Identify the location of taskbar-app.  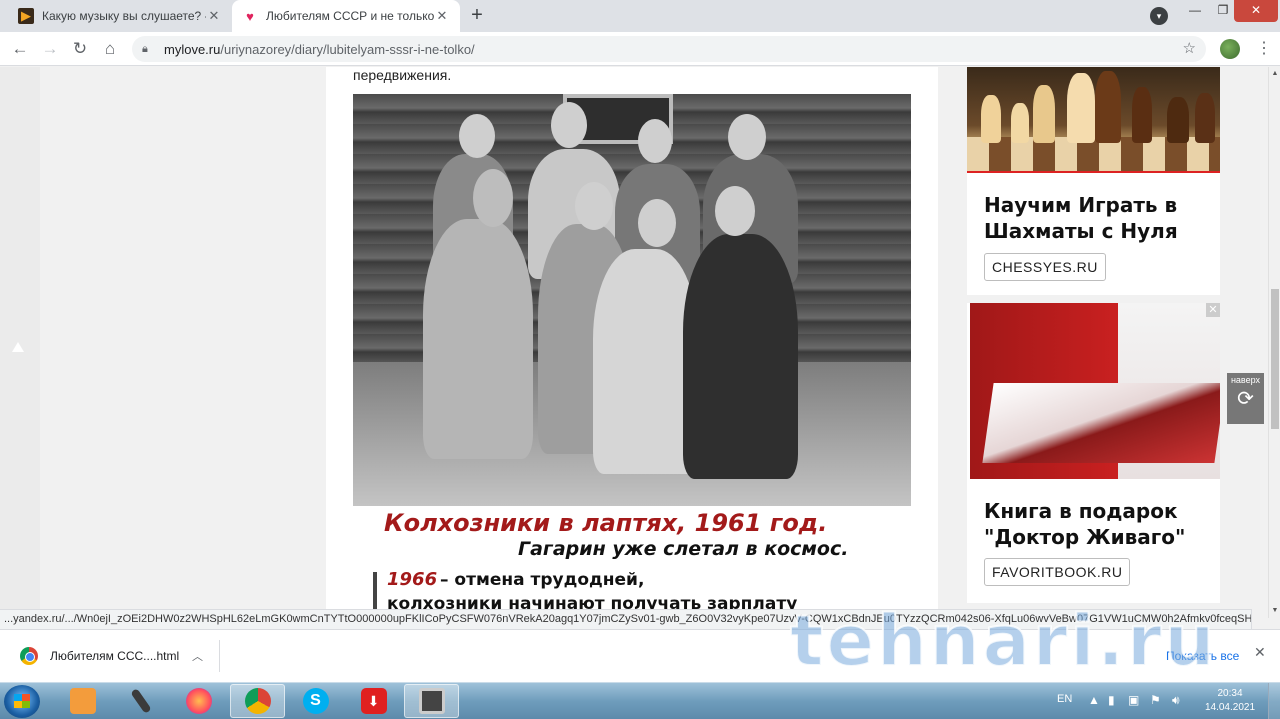
(431, 701).